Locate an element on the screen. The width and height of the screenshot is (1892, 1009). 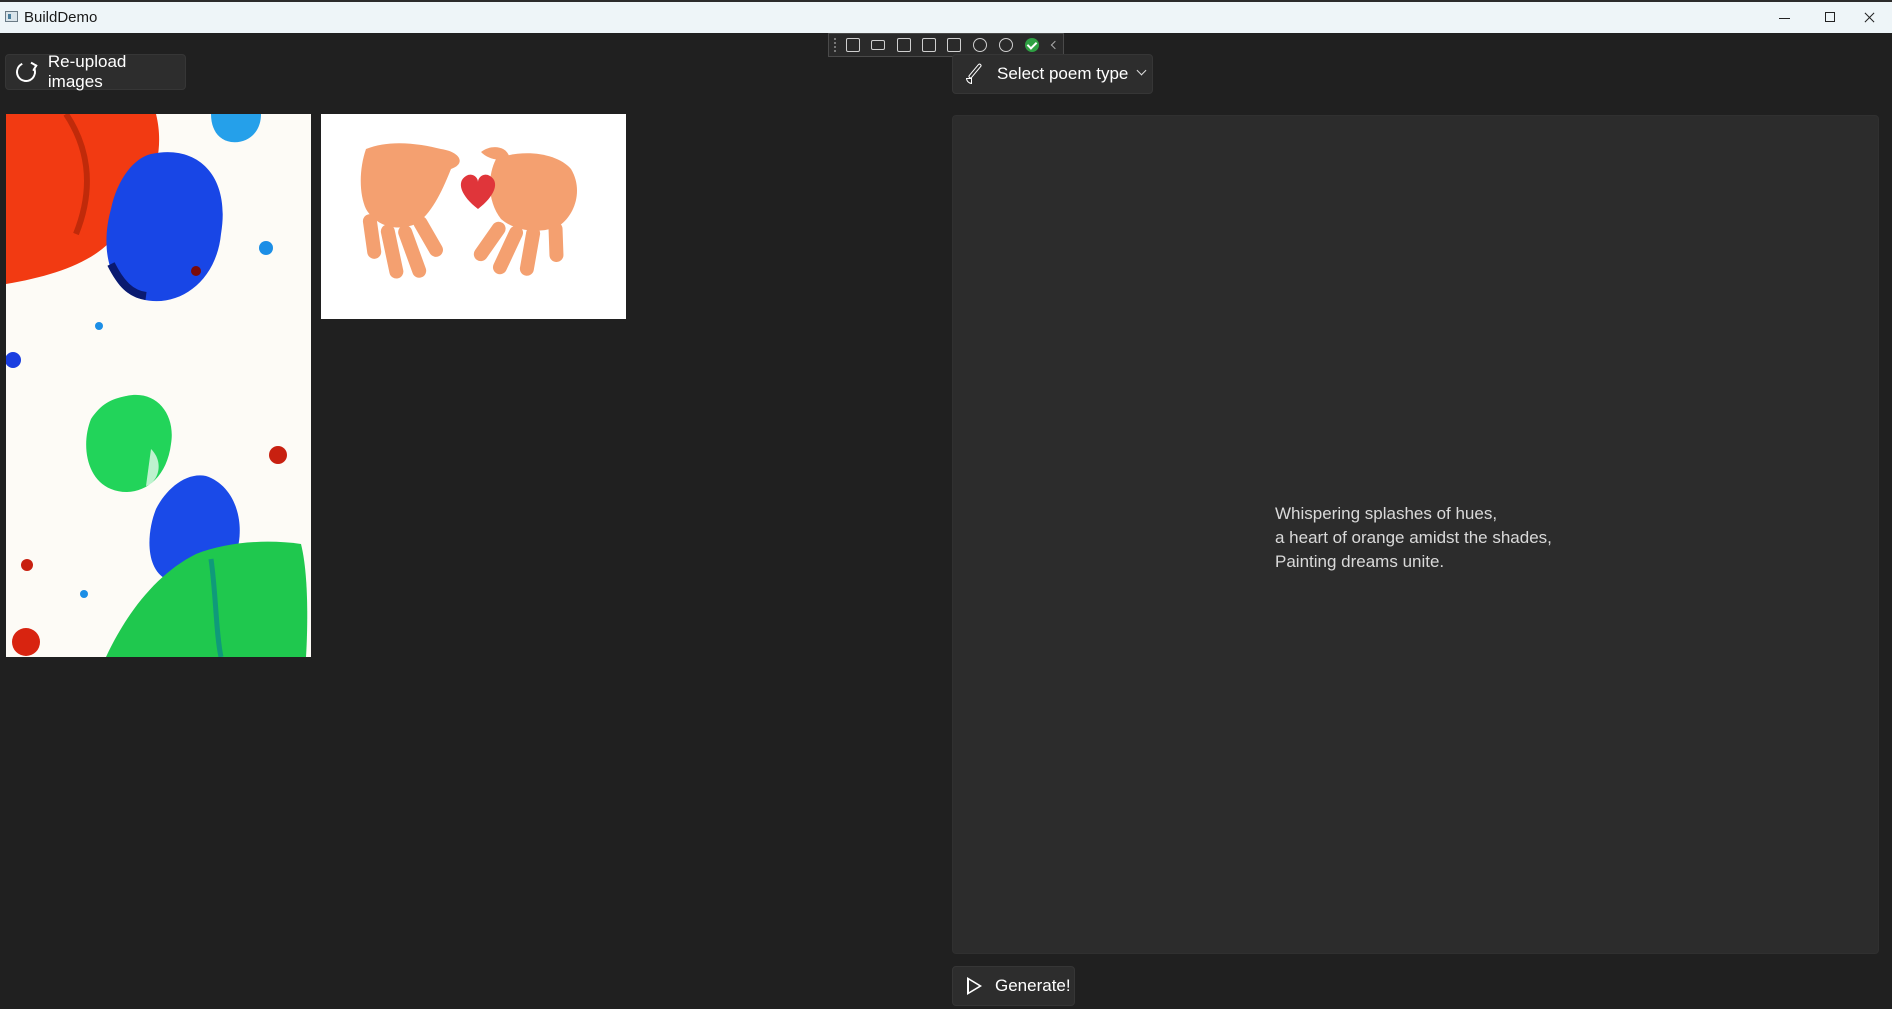
poem-line: Painting dreams unite. is located at coordinates (1360, 561).